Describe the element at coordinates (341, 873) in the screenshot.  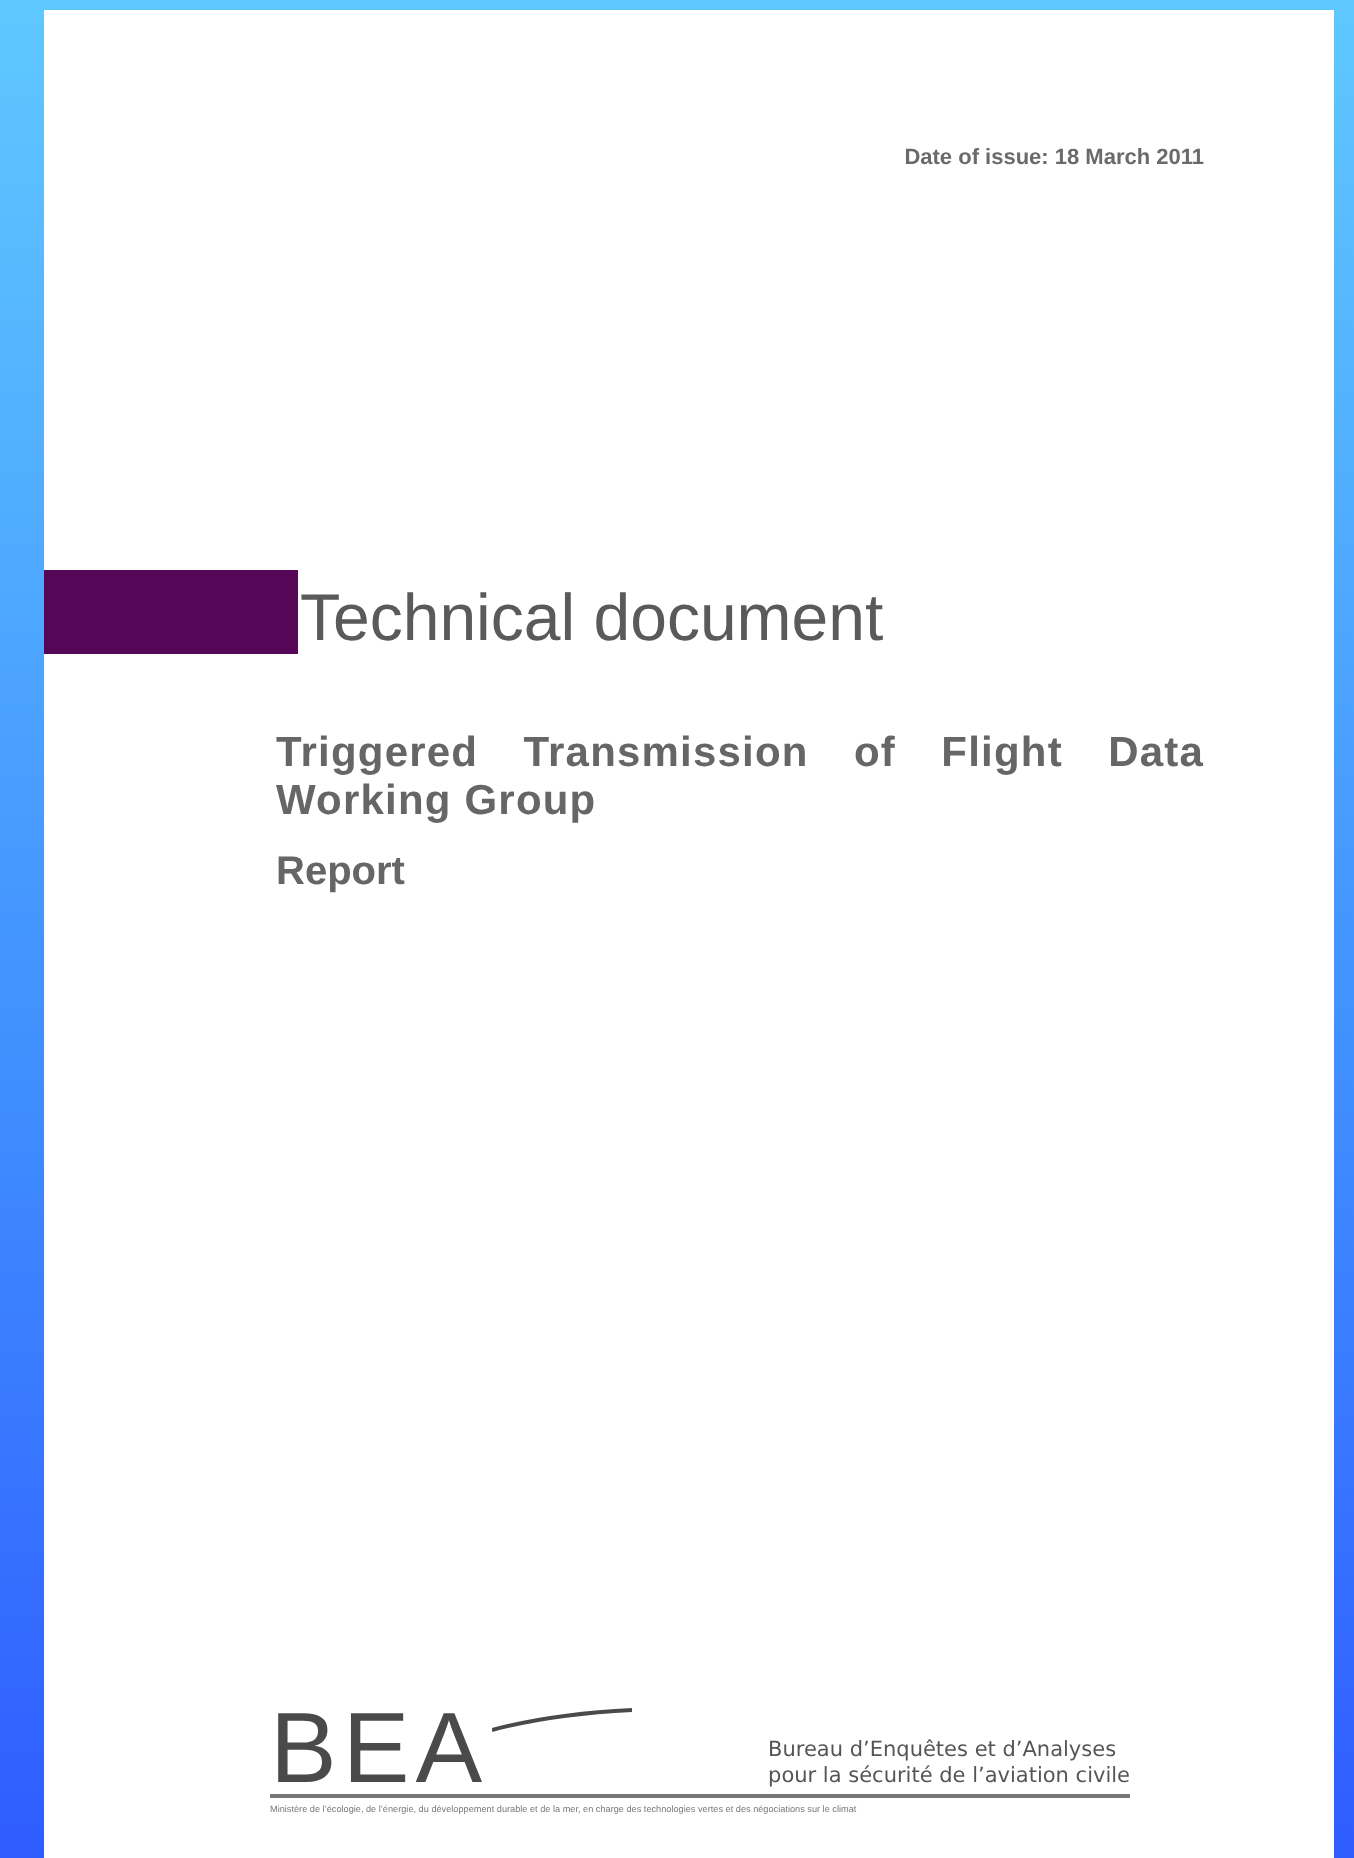
I see `document-subtitle: Report` at that location.